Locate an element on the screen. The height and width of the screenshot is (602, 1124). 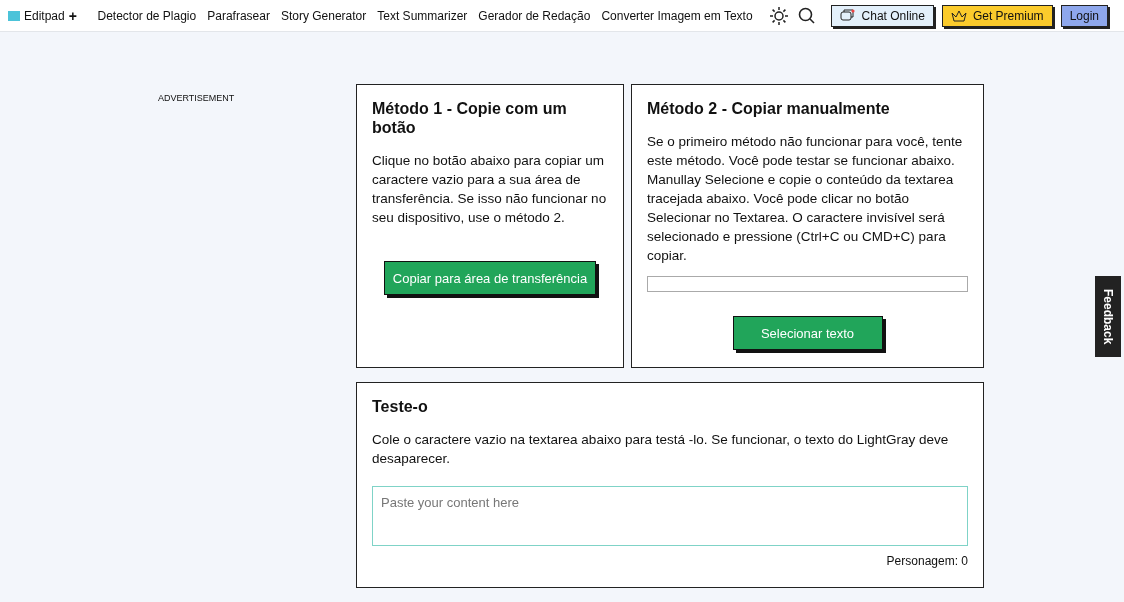
chat-icon is located at coordinates (847, 15).